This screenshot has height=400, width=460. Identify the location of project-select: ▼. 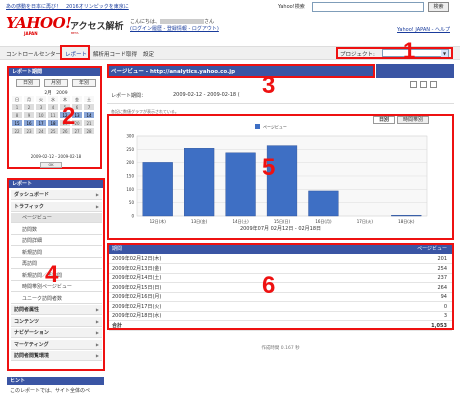
(415, 53).